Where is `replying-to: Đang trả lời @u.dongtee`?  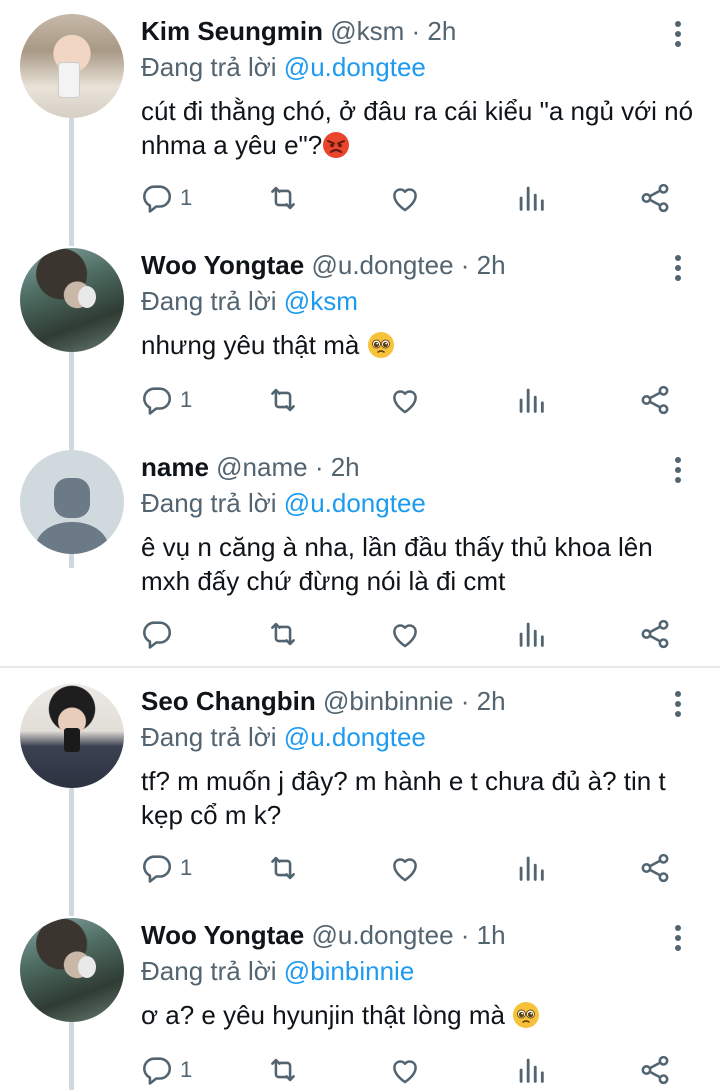 replying-to: Đang trả lời @u.dongtee is located at coordinates (283, 737).